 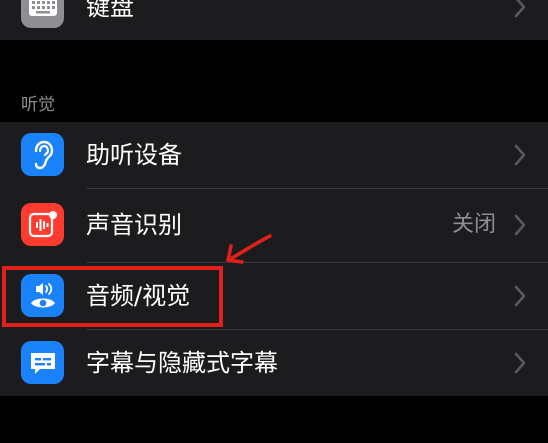 I want to click on keyboard-row: 键盘, so click(x=274, y=20).